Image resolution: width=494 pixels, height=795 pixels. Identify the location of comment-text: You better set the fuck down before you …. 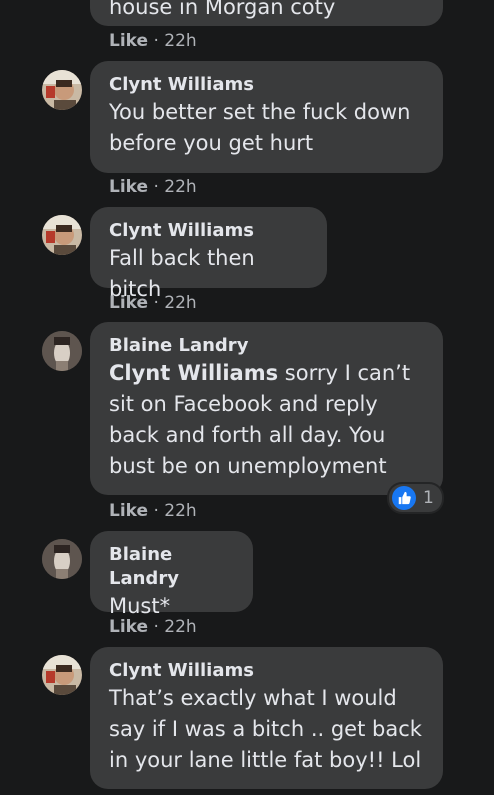
(260, 127).